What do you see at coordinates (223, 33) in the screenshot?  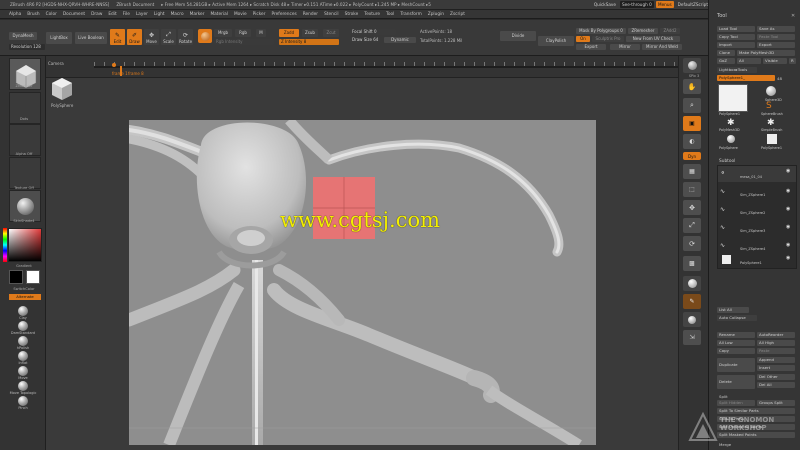 I see `mrgb-button: Mrgb` at bounding box center [223, 33].